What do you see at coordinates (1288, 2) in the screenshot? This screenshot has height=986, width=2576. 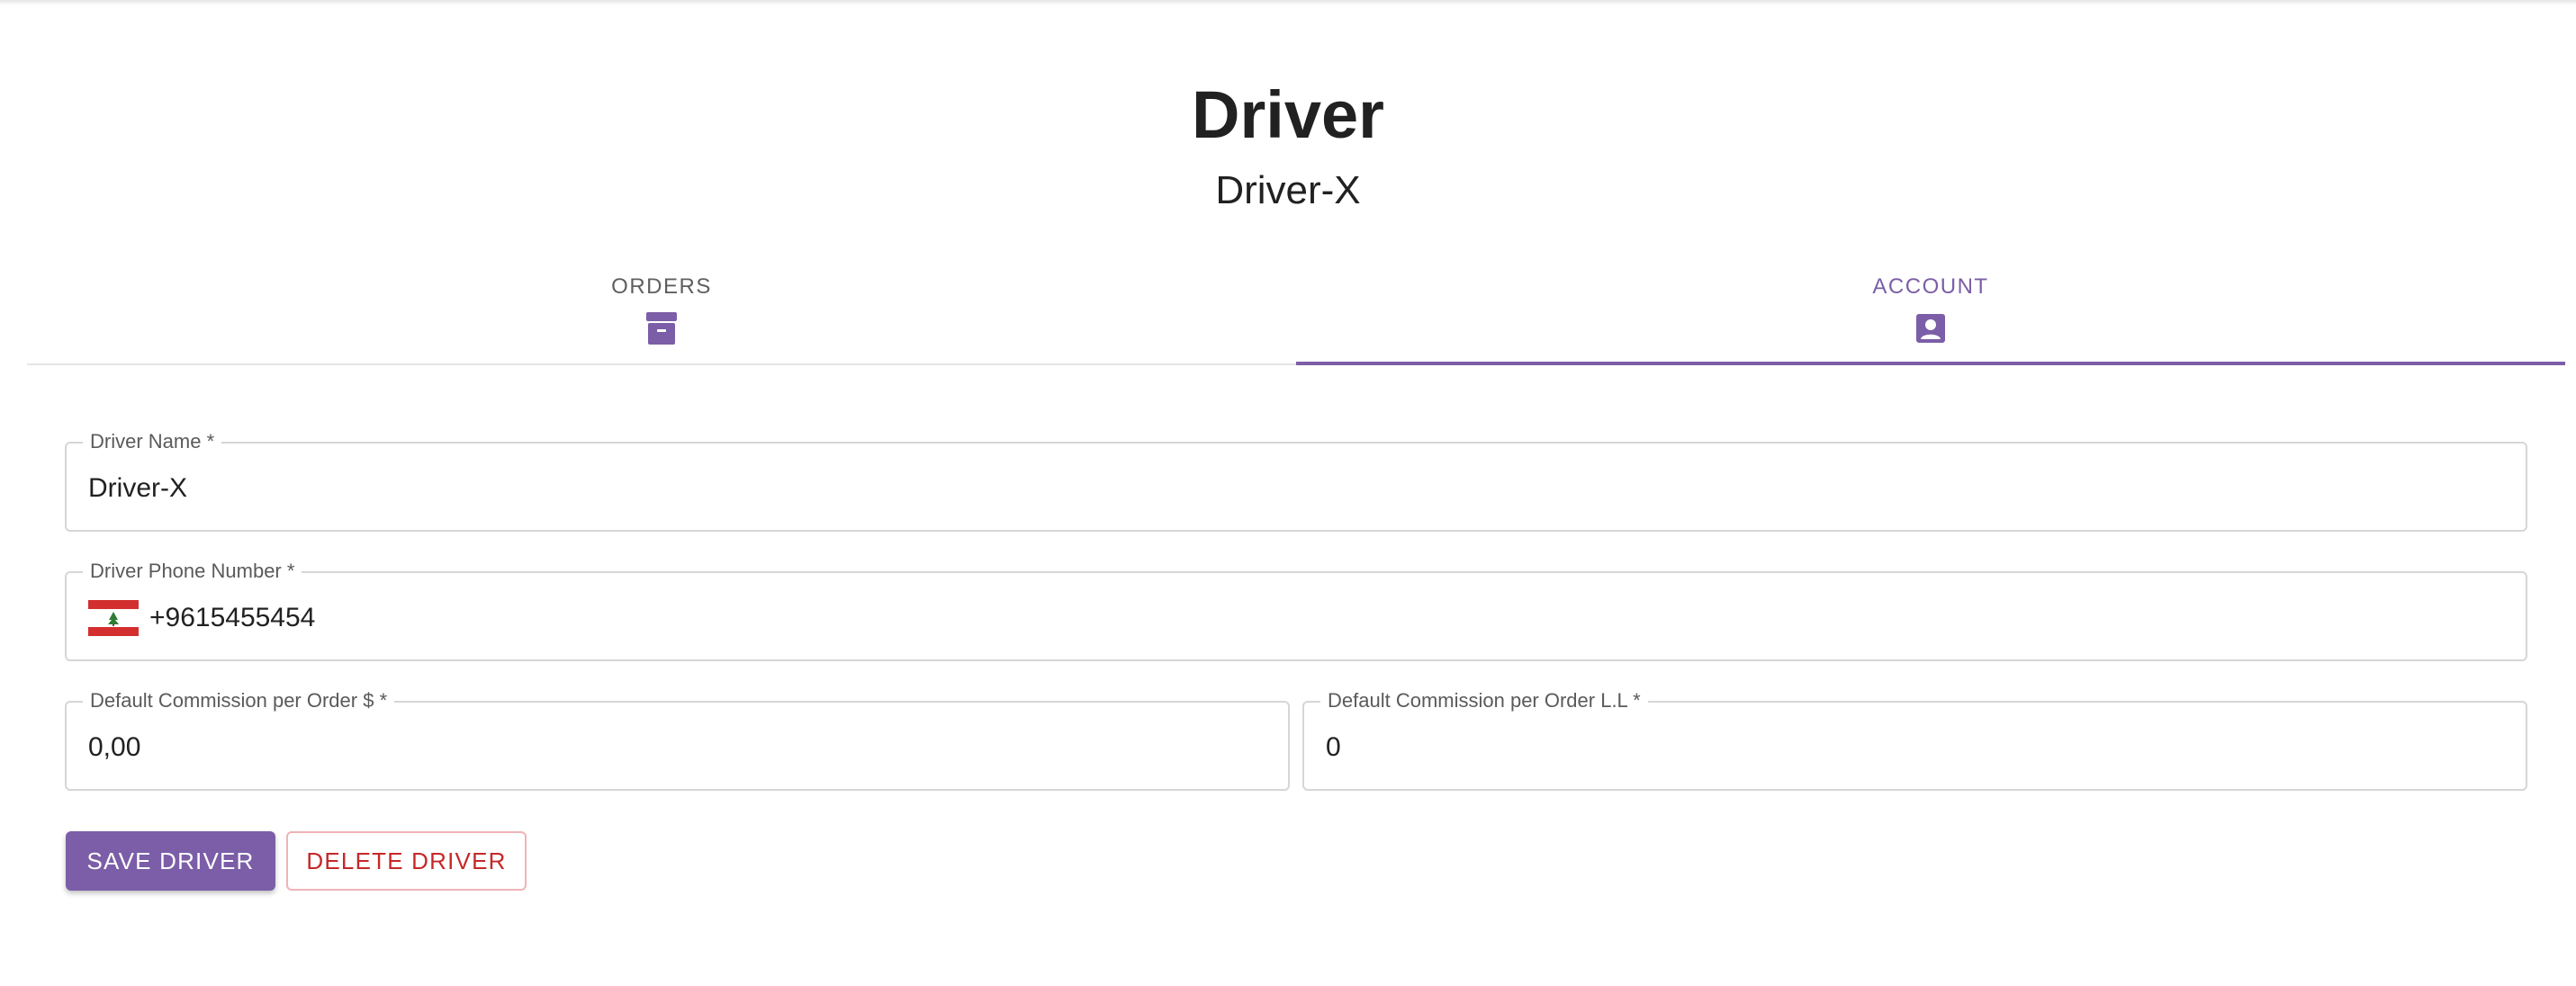 I see `app-bar-shadow` at bounding box center [1288, 2].